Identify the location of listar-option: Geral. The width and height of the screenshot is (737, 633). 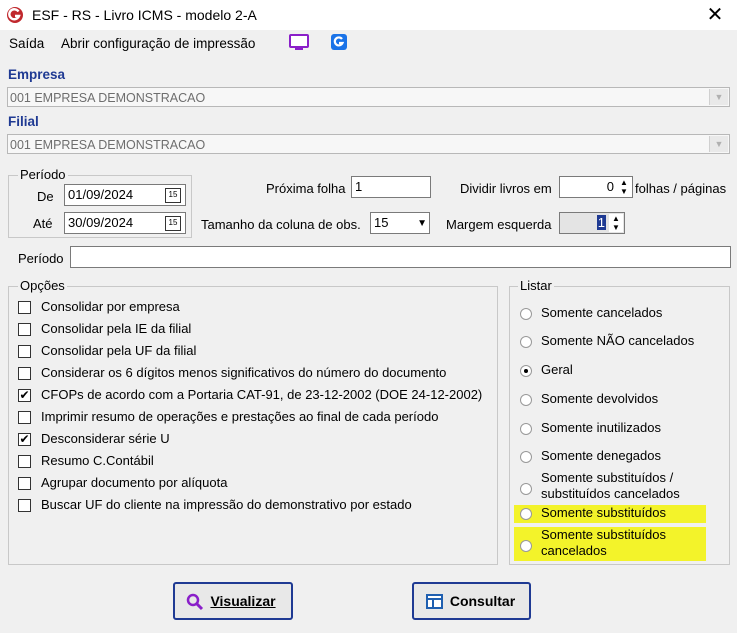
(610, 372).